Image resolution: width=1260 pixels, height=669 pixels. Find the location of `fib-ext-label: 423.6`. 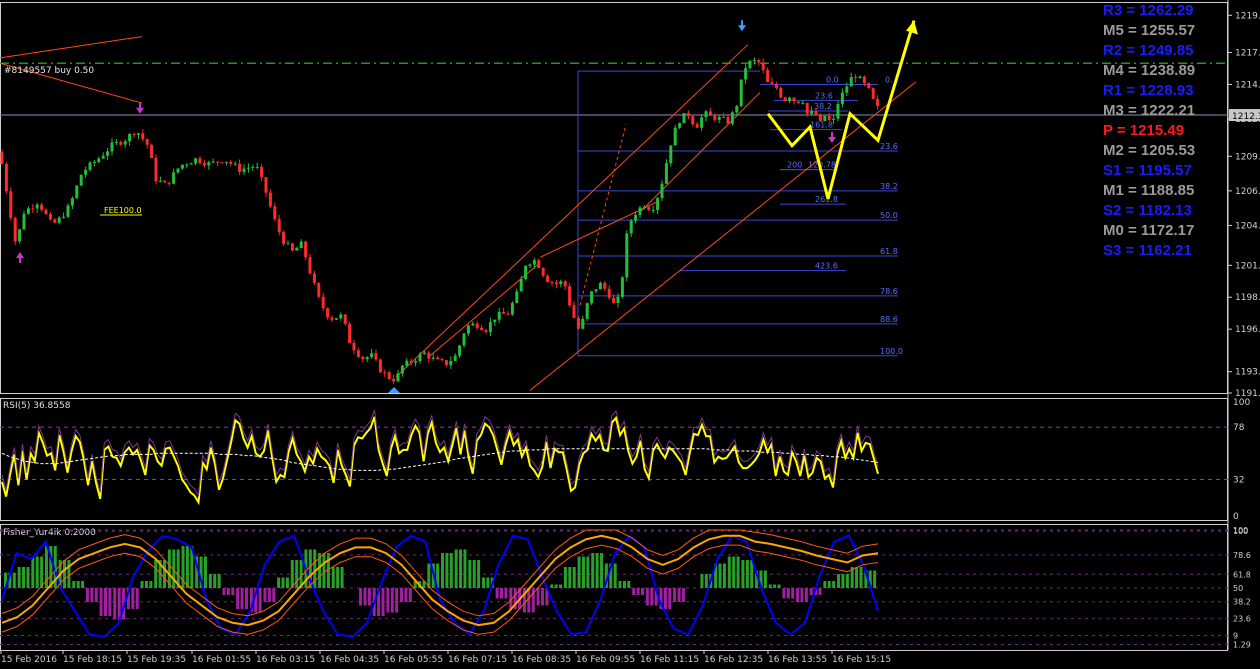

fib-ext-label: 423.6 is located at coordinates (826, 266).